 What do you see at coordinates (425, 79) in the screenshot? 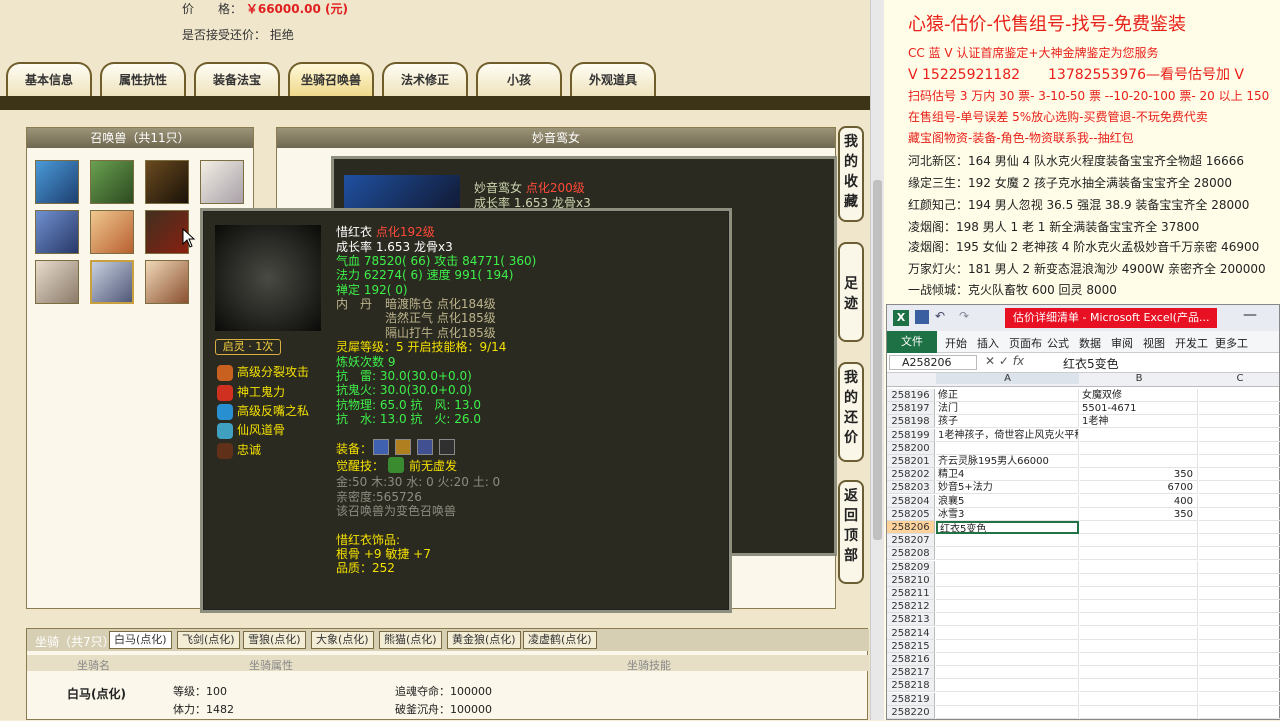
I see `tab-spell-correction: 法术修正` at bounding box center [425, 79].